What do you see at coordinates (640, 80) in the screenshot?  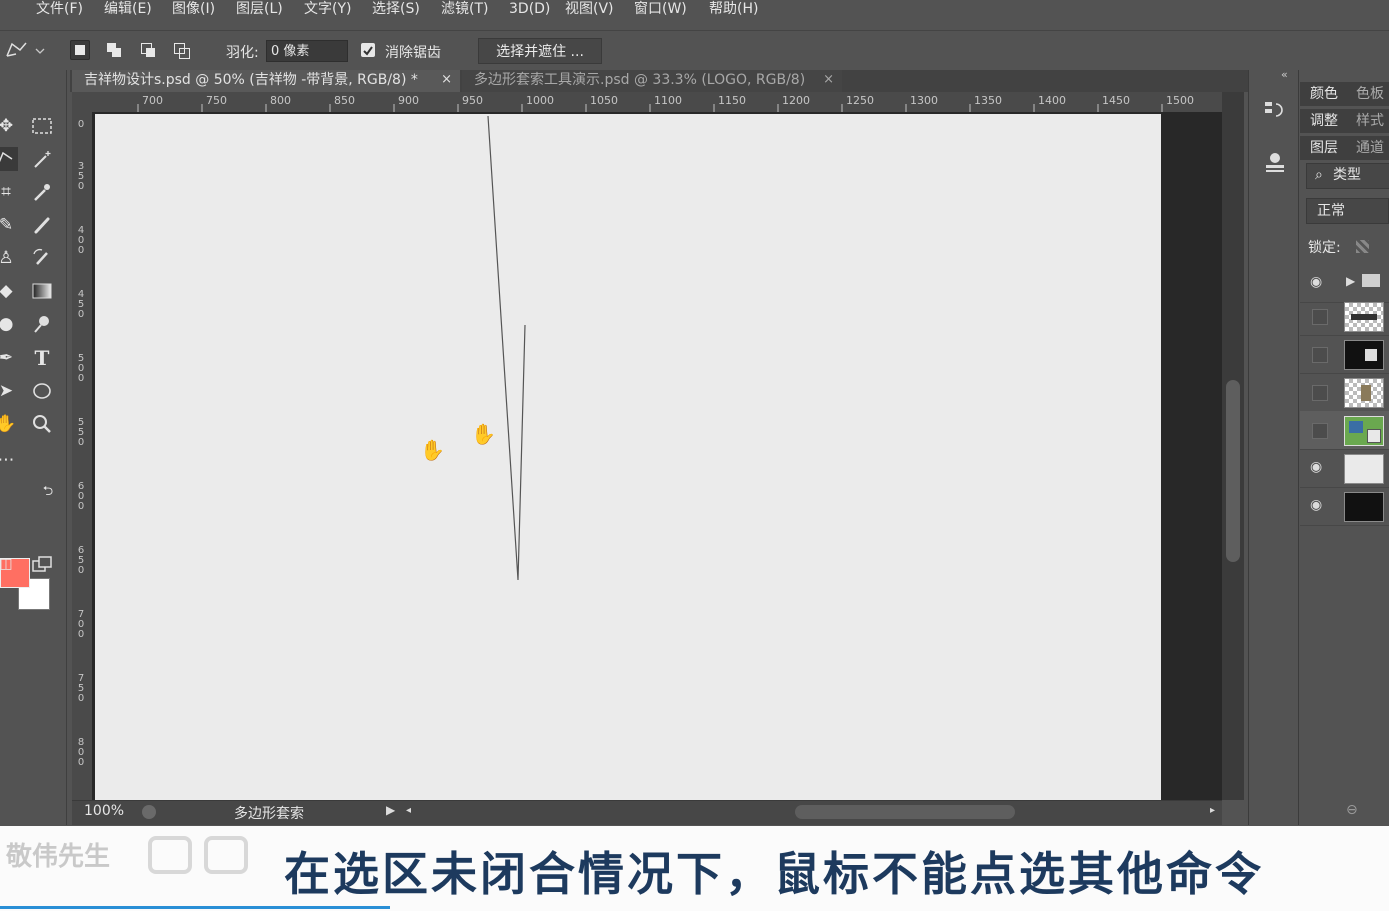 I see `tab-label: 多边形套索工具演示.psd @ 33.3% (LOGO, RGB/8)` at bounding box center [640, 80].